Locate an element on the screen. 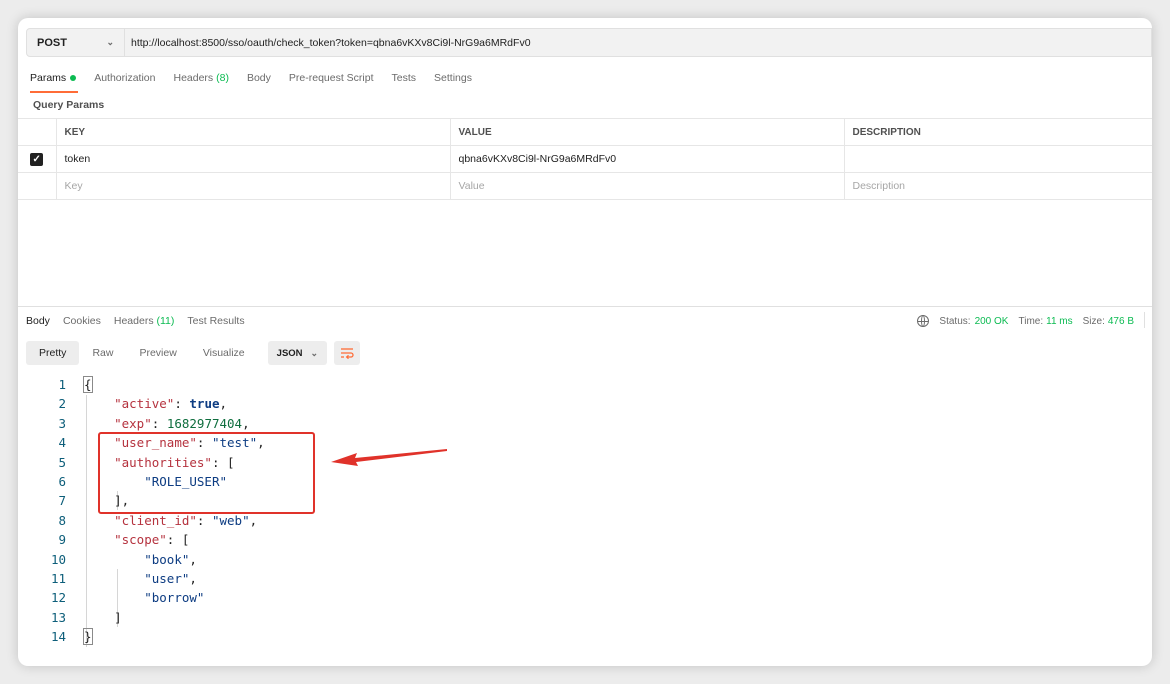 Image resolution: width=1170 pixels, height=684 pixels. line-number: 5 is located at coordinates (62, 462).